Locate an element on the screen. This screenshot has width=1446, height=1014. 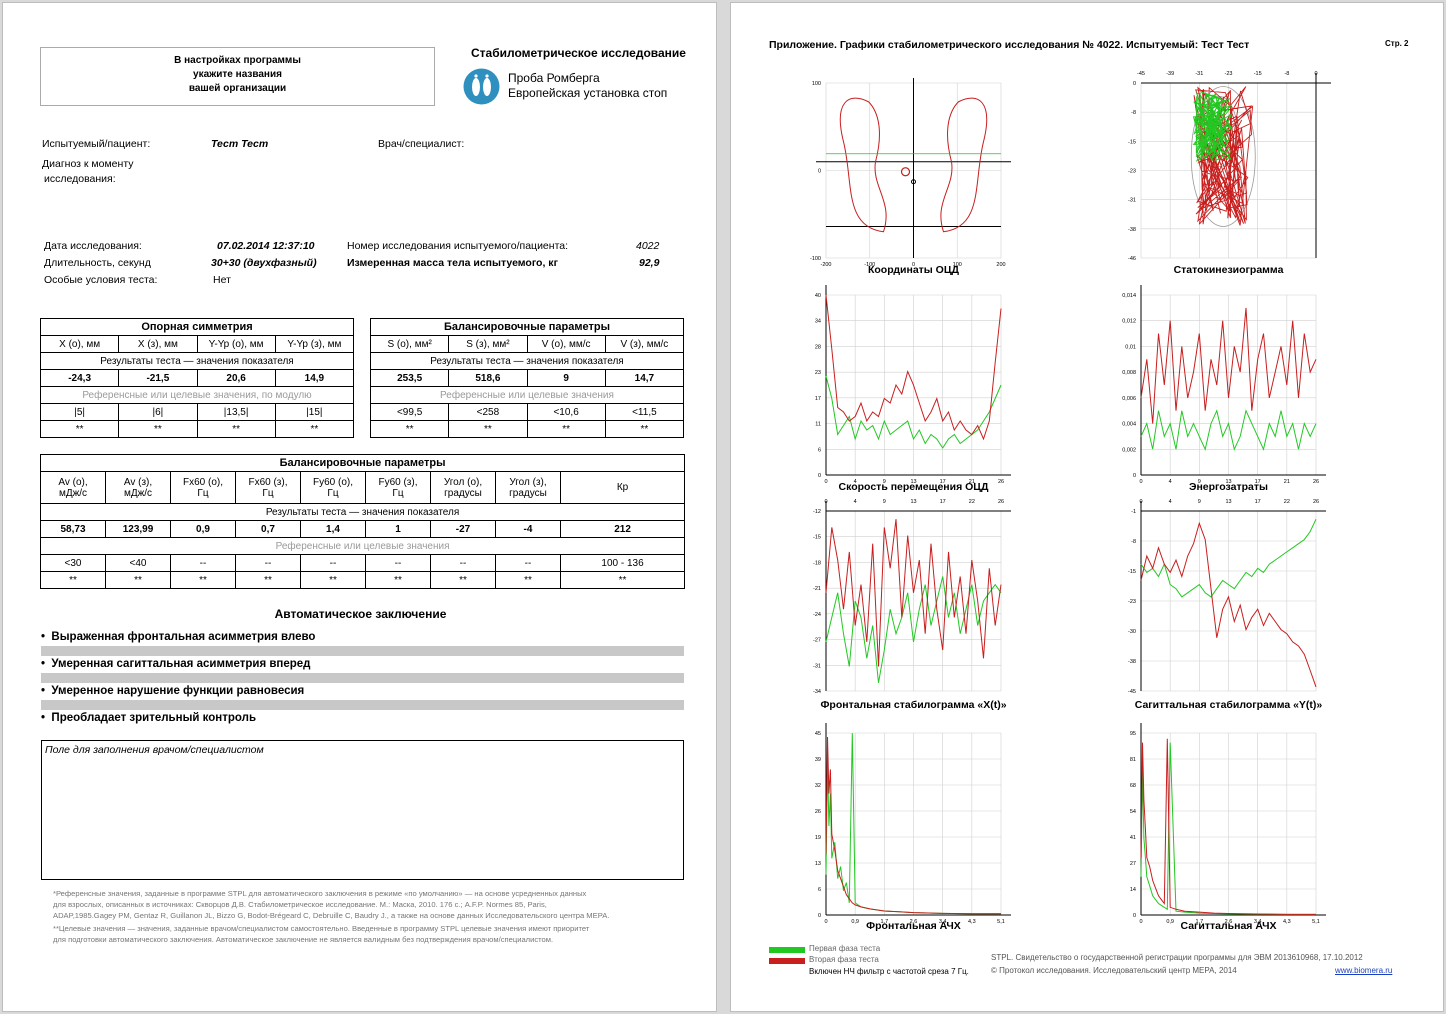
conditions-value: Нет is located at coordinates (222, 280).